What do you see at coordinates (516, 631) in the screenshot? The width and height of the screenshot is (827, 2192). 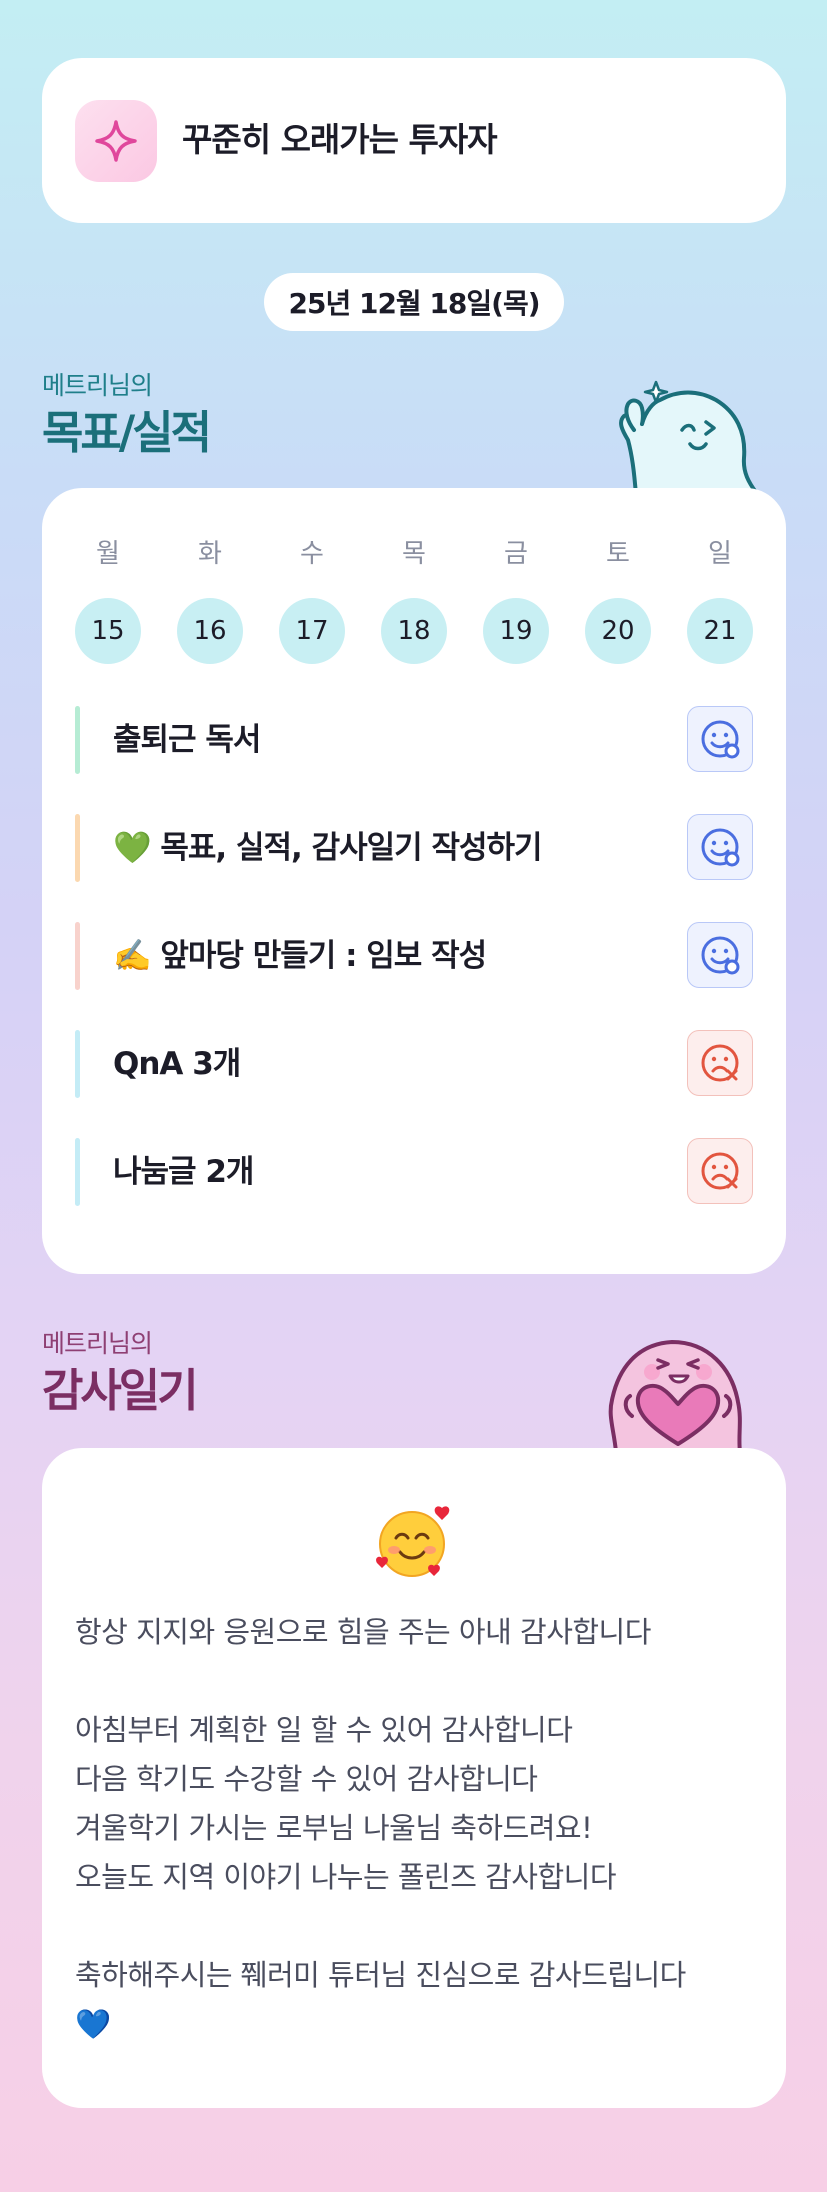 I see `day-number: 19` at bounding box center [516, 631].